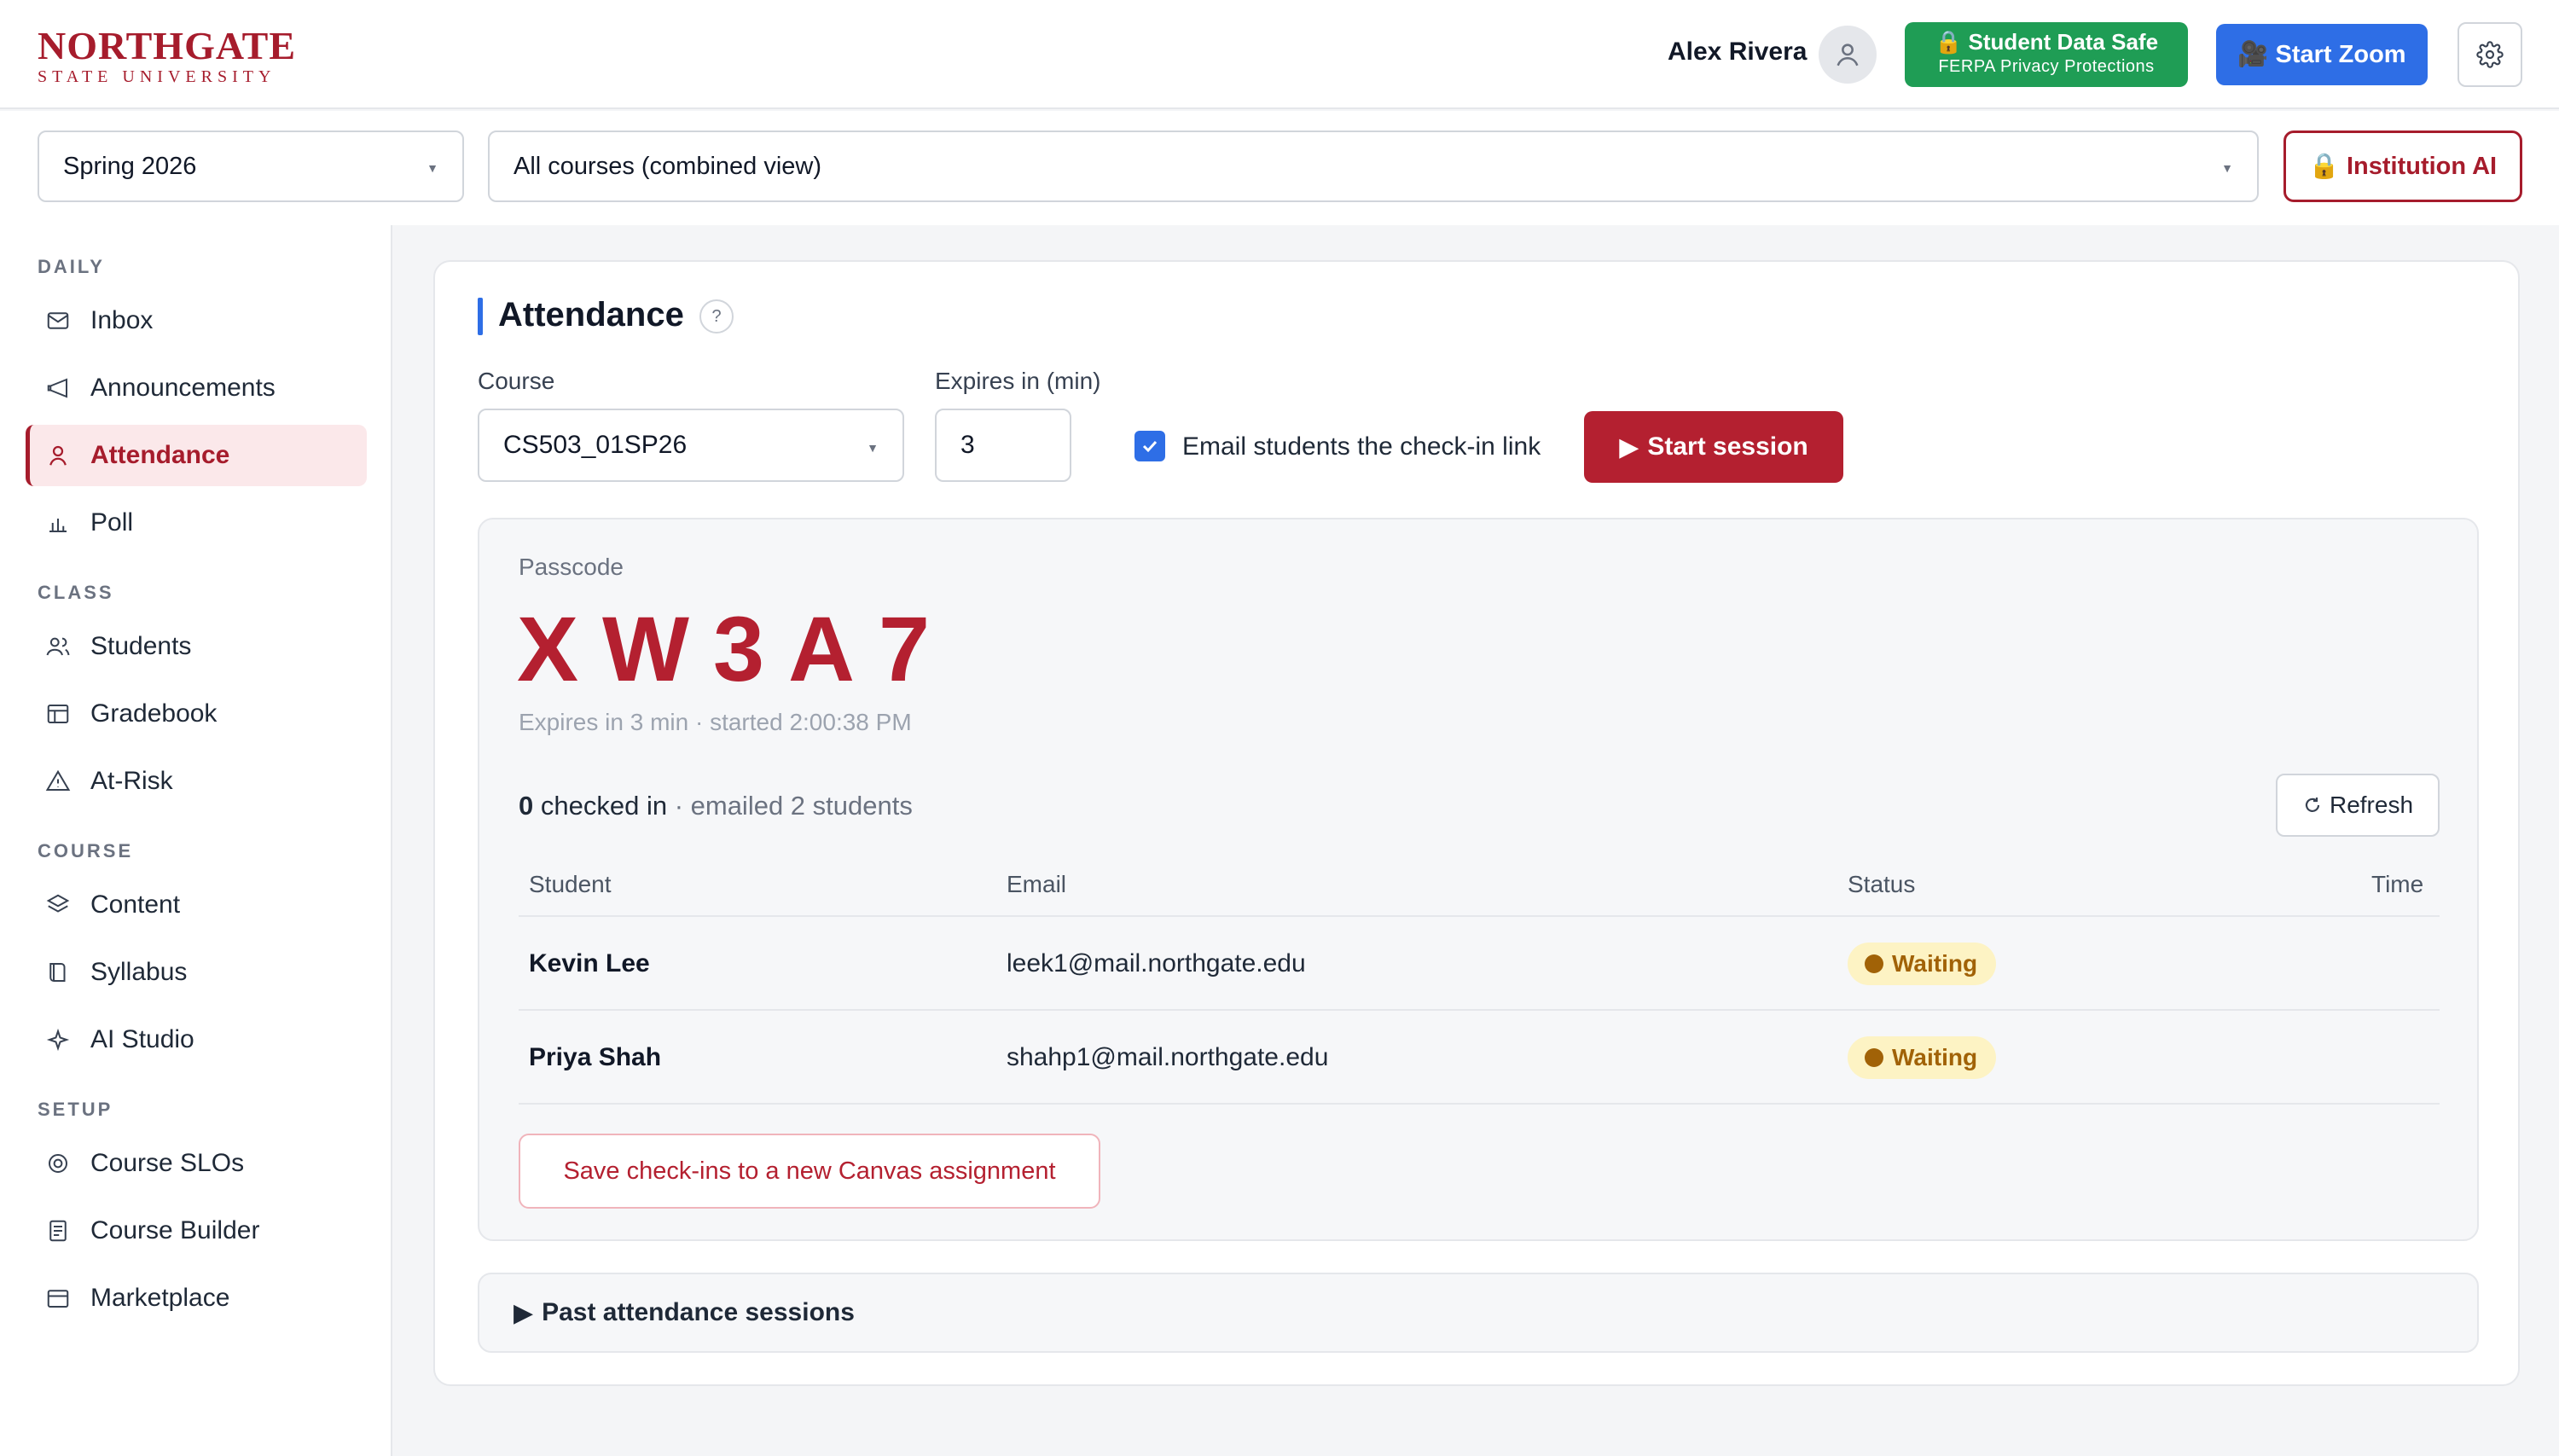 Image resolution: width=2559 pixels, height=1456 pixels. What do you see at coordinates (2422, 166) in the screenshot?
I see `institution-ai-label: Institution AI` at bounding box center [2422, 166].